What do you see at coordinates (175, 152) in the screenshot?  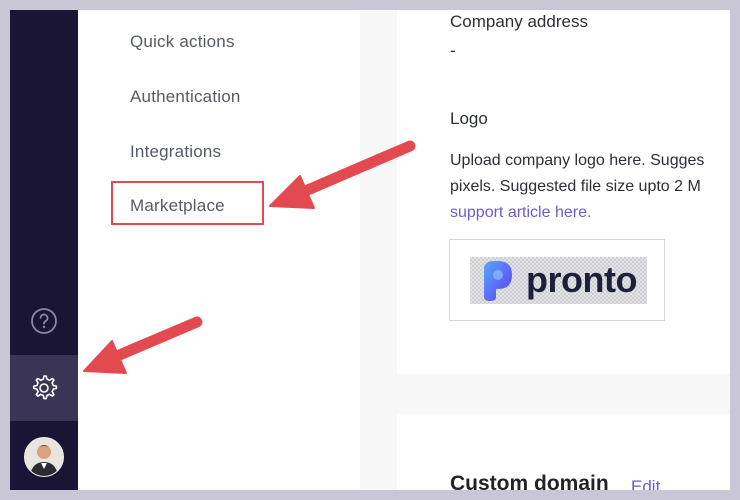 I see `menu-item-integrations: Integrations` at bounding box center [175, 152].